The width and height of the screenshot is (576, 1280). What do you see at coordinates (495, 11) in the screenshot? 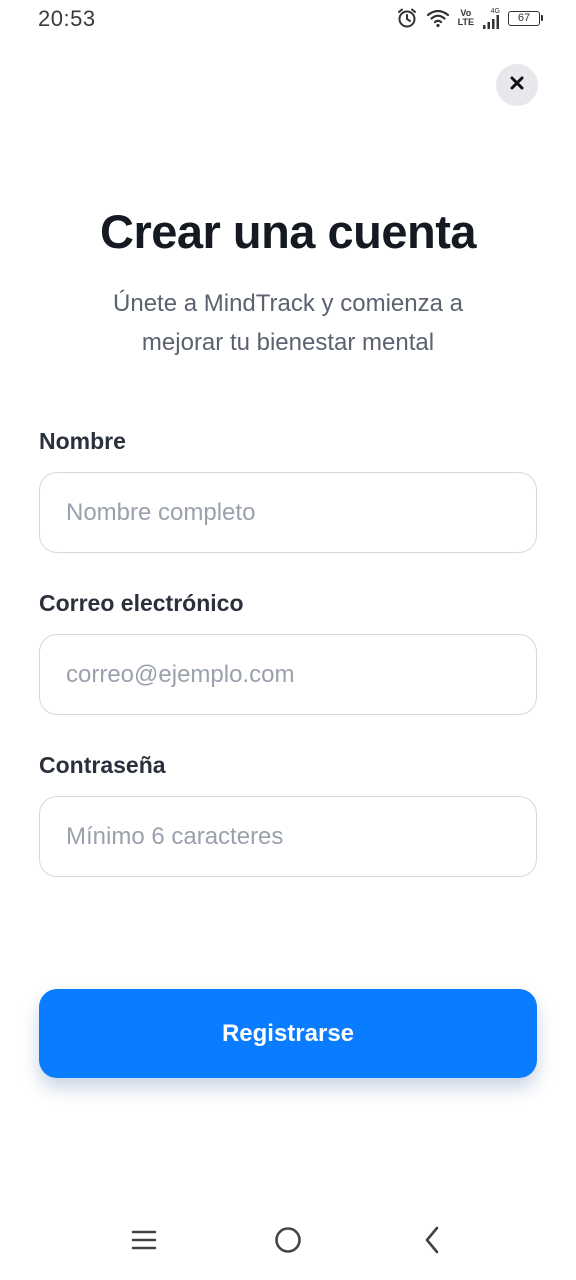
I see `network-gen-text: 4G` at bounding box center [495, 11].